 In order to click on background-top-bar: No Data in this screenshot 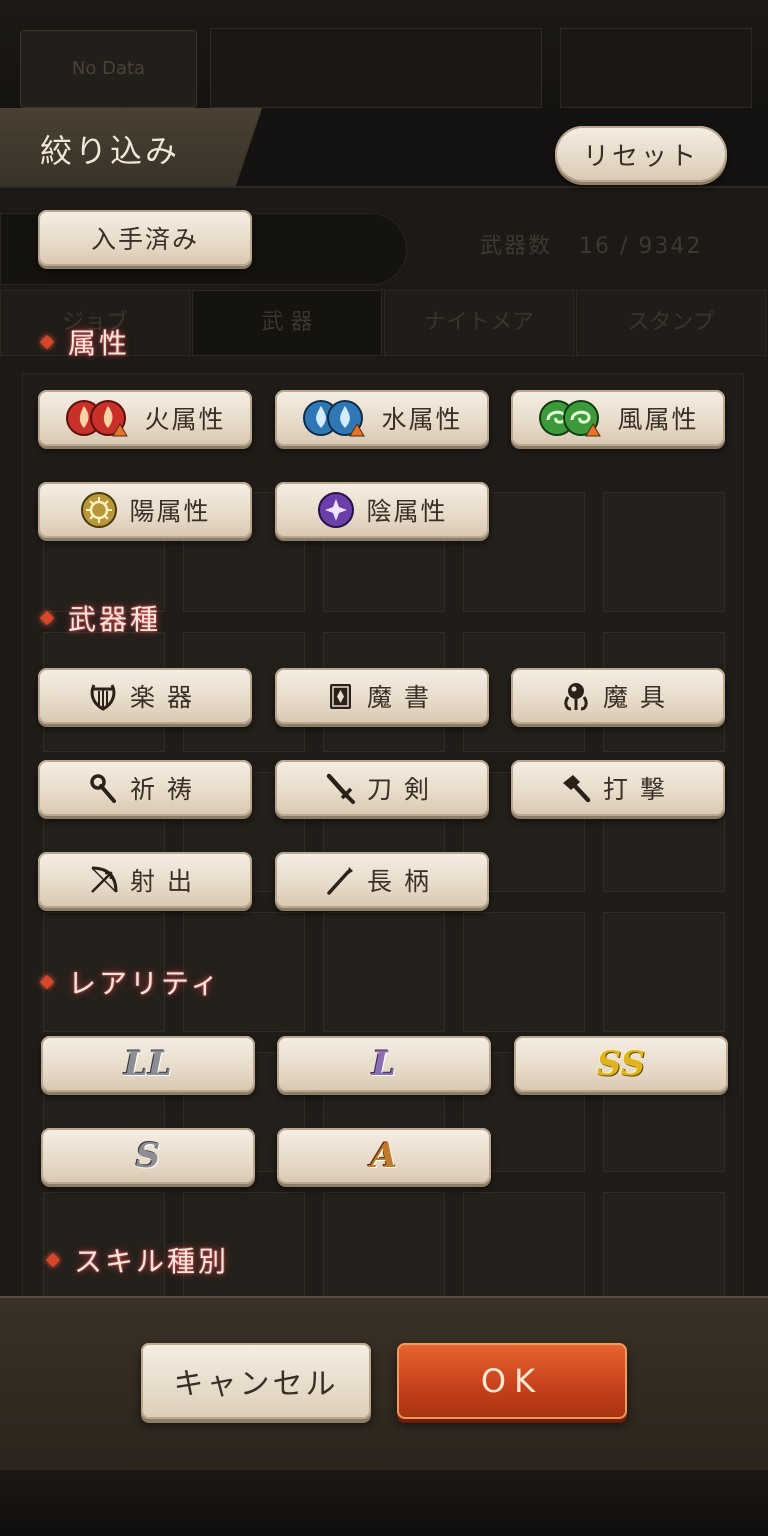, I will do `click(384, 54)`.